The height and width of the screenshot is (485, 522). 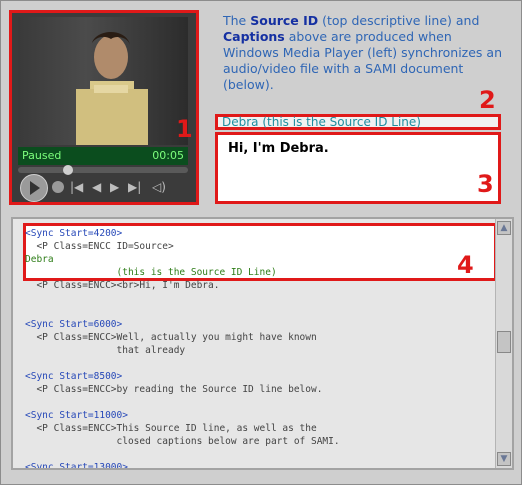 I want to click on video-display, so click(x=103, y=81).